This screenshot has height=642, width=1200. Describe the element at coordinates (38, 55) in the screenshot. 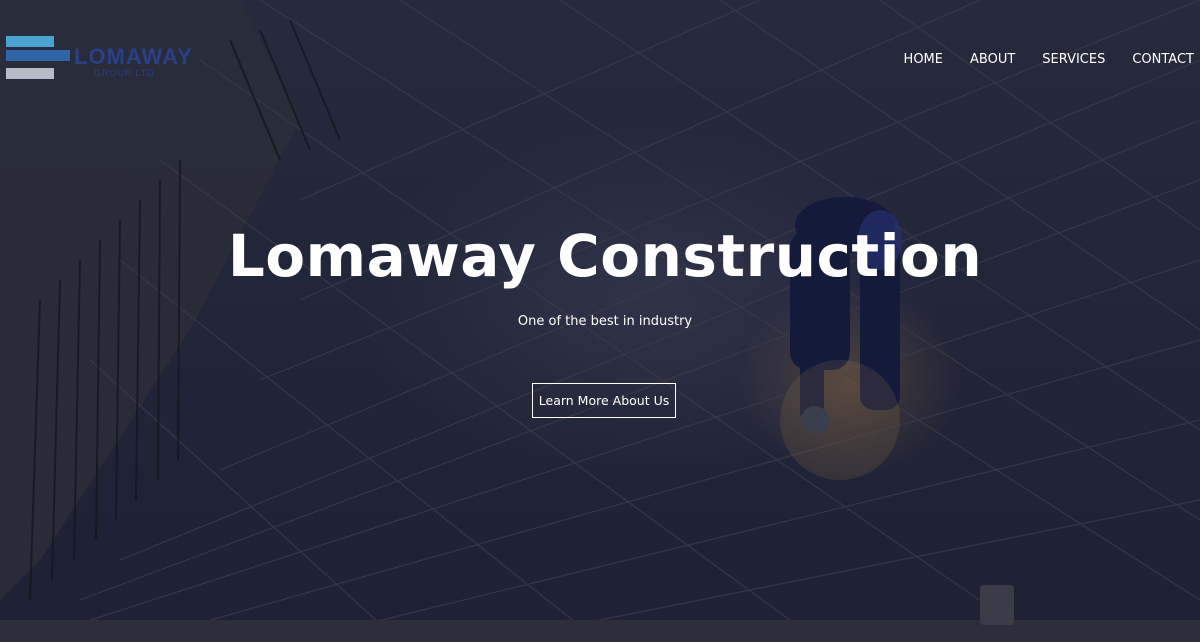

I see `logo-bar-middle-icon` at that location.